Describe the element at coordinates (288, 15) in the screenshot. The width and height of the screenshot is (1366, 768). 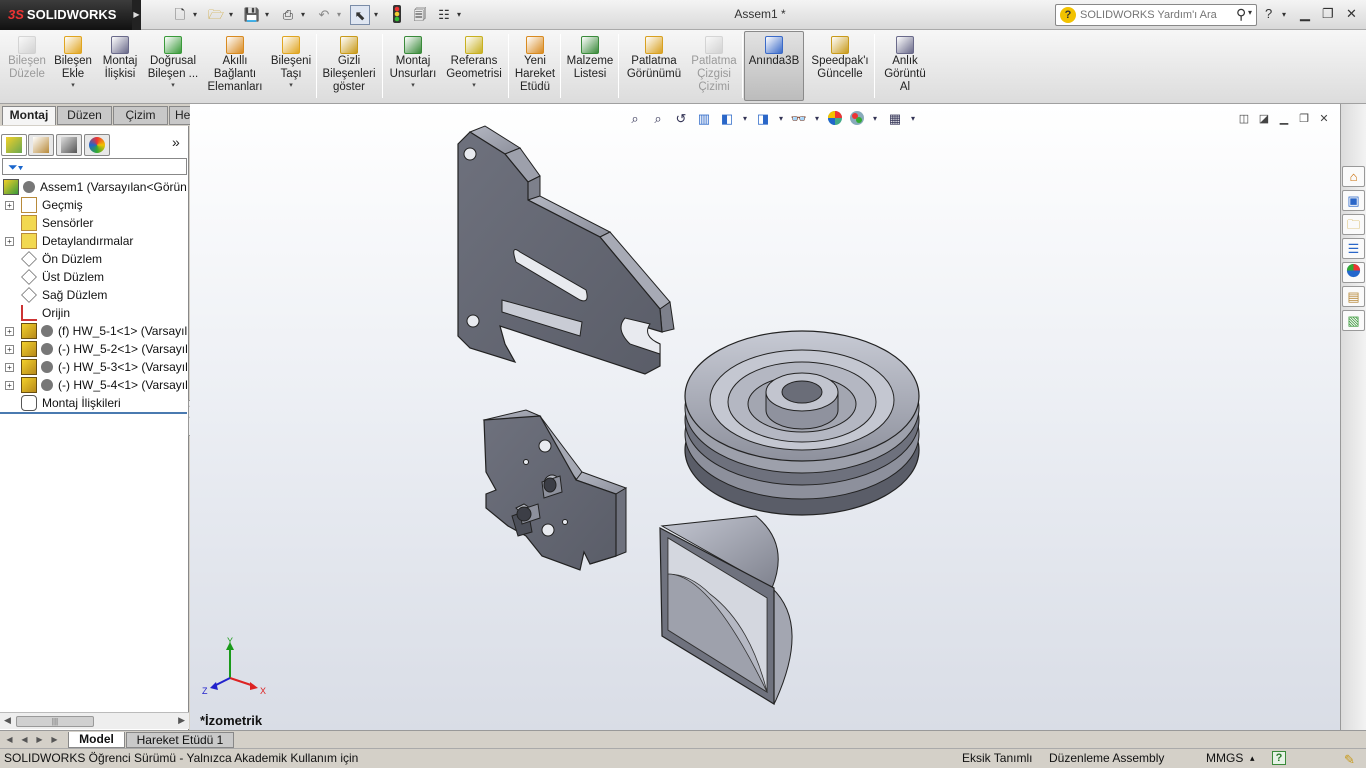
I see `print-icon: ⎙` at that location.